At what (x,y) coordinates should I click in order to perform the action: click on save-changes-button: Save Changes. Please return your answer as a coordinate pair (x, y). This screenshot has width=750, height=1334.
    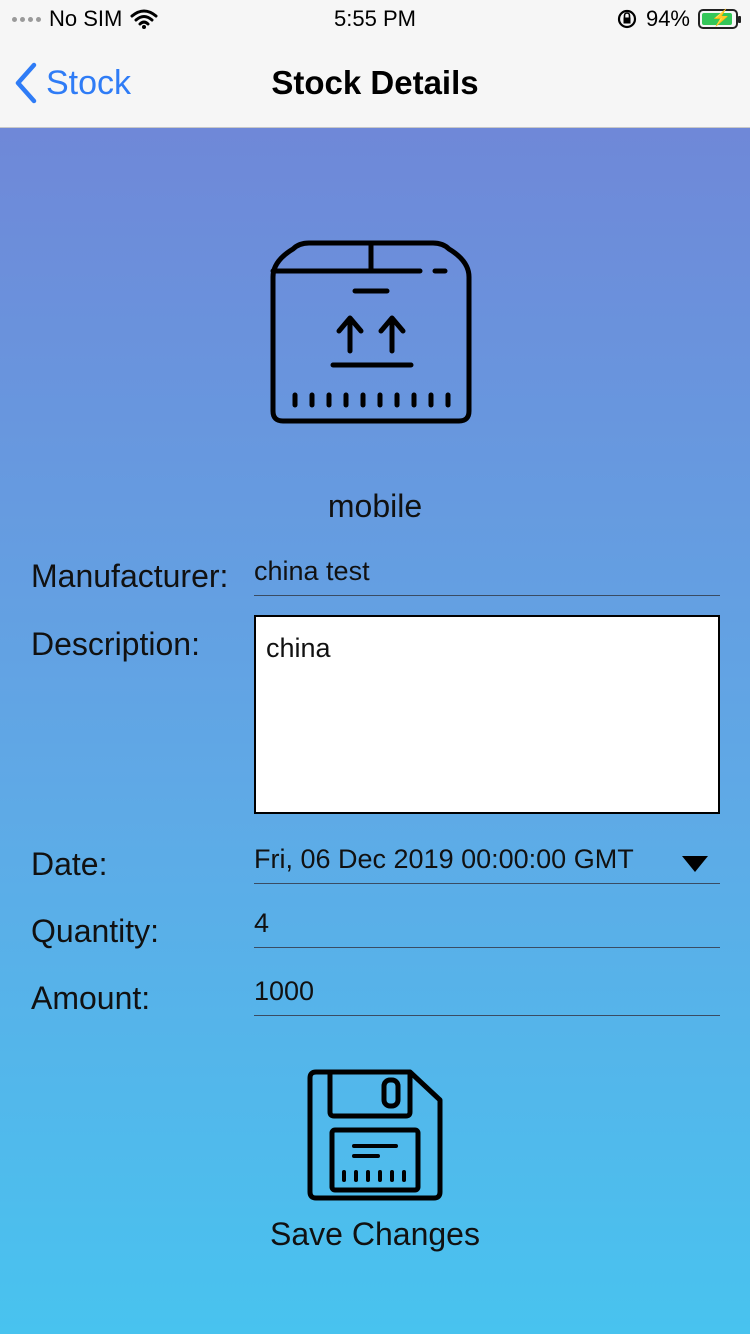
    Looking at the image, I should click on (375, 1234).